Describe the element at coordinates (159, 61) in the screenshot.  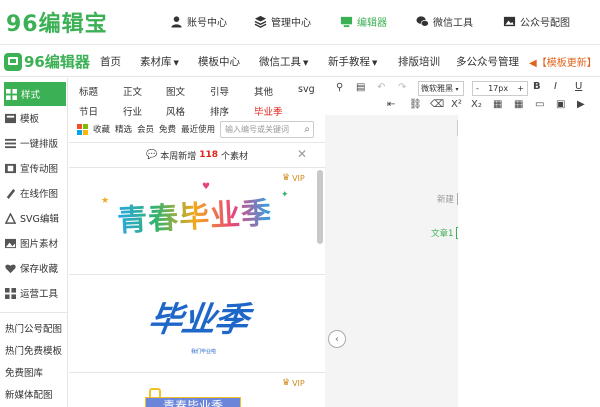
I see `nav-material-library: 素材库 ▼` at that location.